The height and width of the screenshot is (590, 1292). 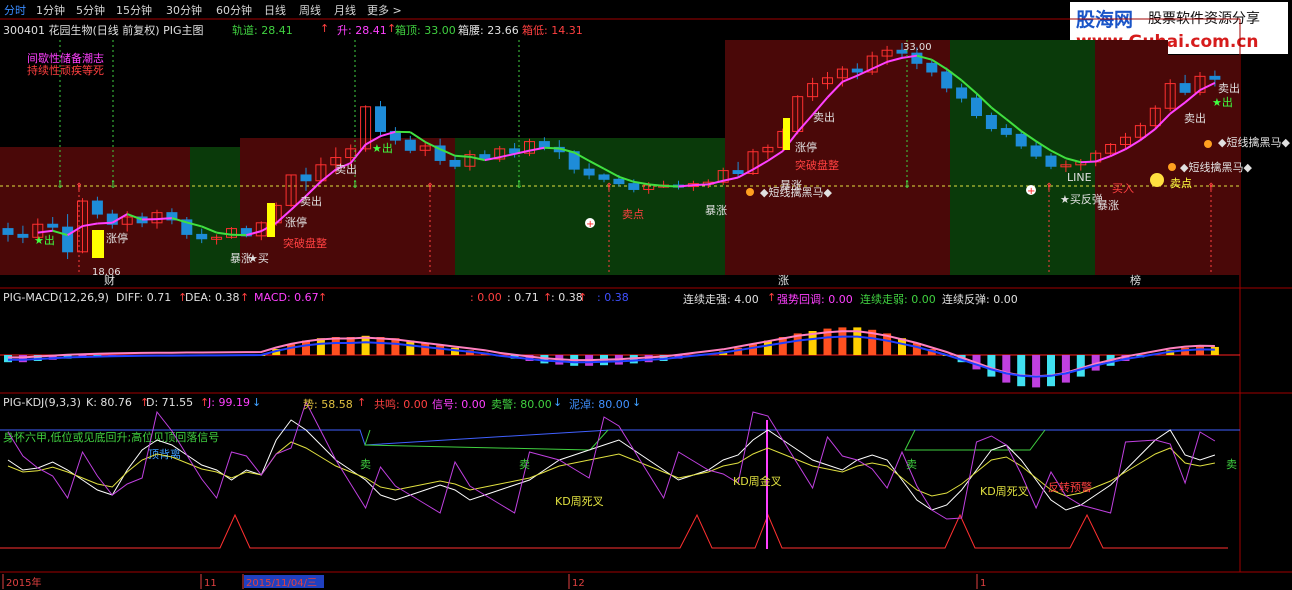 I want to click on macd-stat-7: : 0.71, so click(x=523, y=297).